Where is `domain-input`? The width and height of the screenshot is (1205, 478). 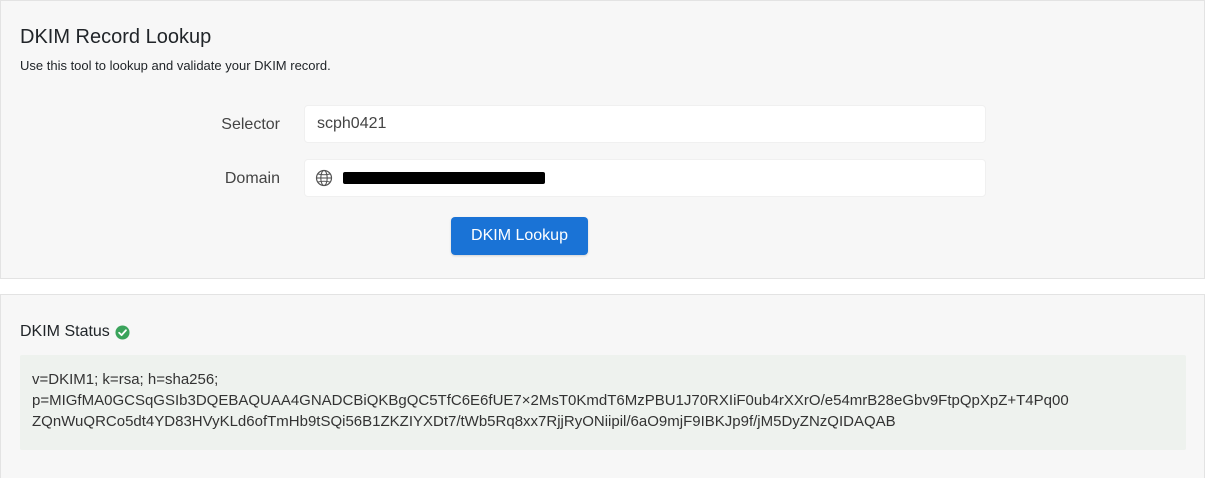 domain-input is located at coordinates (645, 178).